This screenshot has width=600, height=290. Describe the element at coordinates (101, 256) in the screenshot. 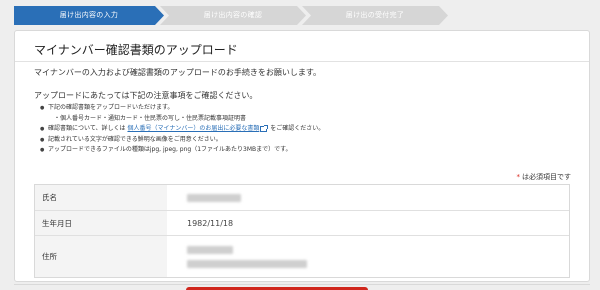

I see `address-label: 住所` at that location.